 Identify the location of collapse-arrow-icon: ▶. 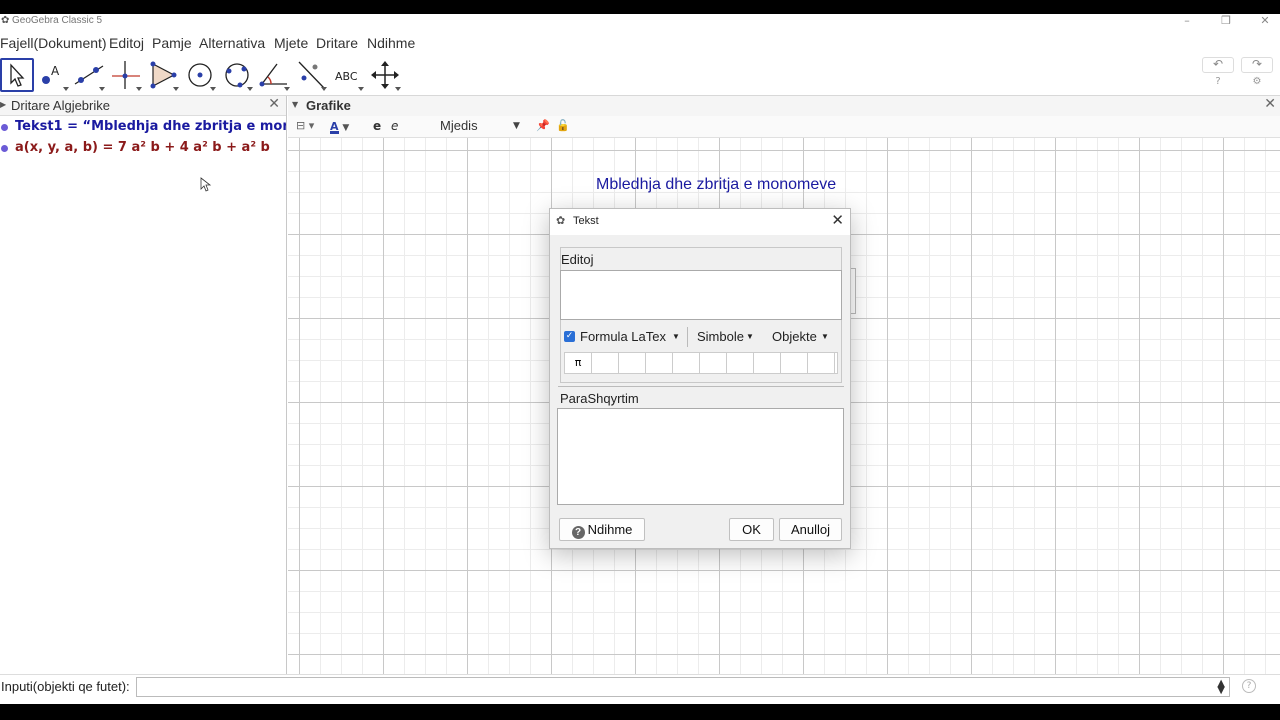
(3, 104).